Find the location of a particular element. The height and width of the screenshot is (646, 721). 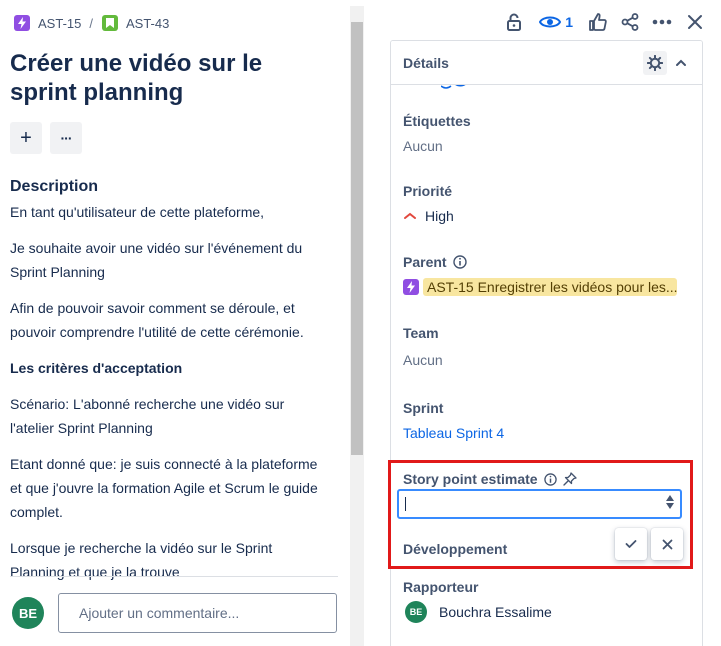

breadcrumb-parent-link: AST-15 is located at coordinates (47, 23).